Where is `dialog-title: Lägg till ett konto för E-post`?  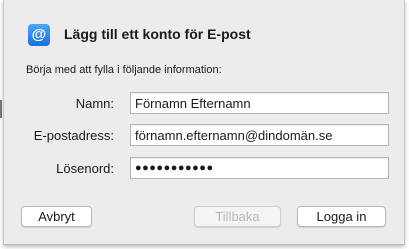 dialog-title: Lägg till ett konto för E-post is located at coordinates (157, 34).